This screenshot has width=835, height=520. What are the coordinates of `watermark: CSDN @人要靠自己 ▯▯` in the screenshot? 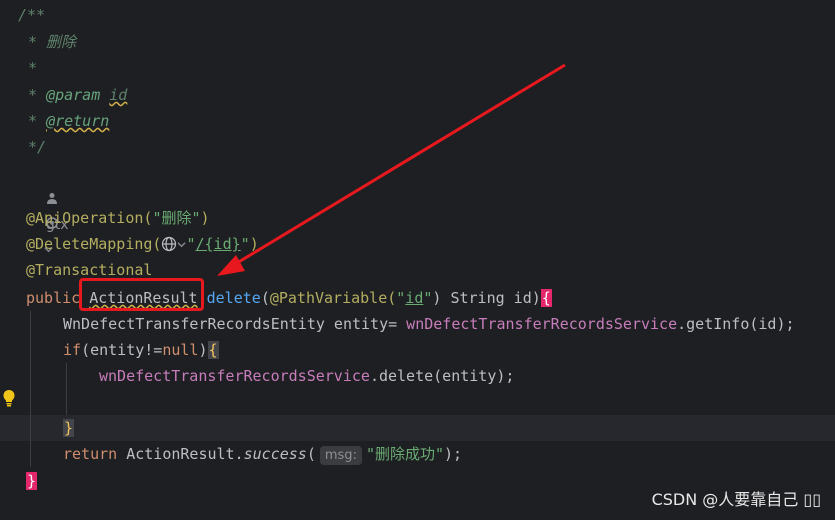 It's located at (736, 499).